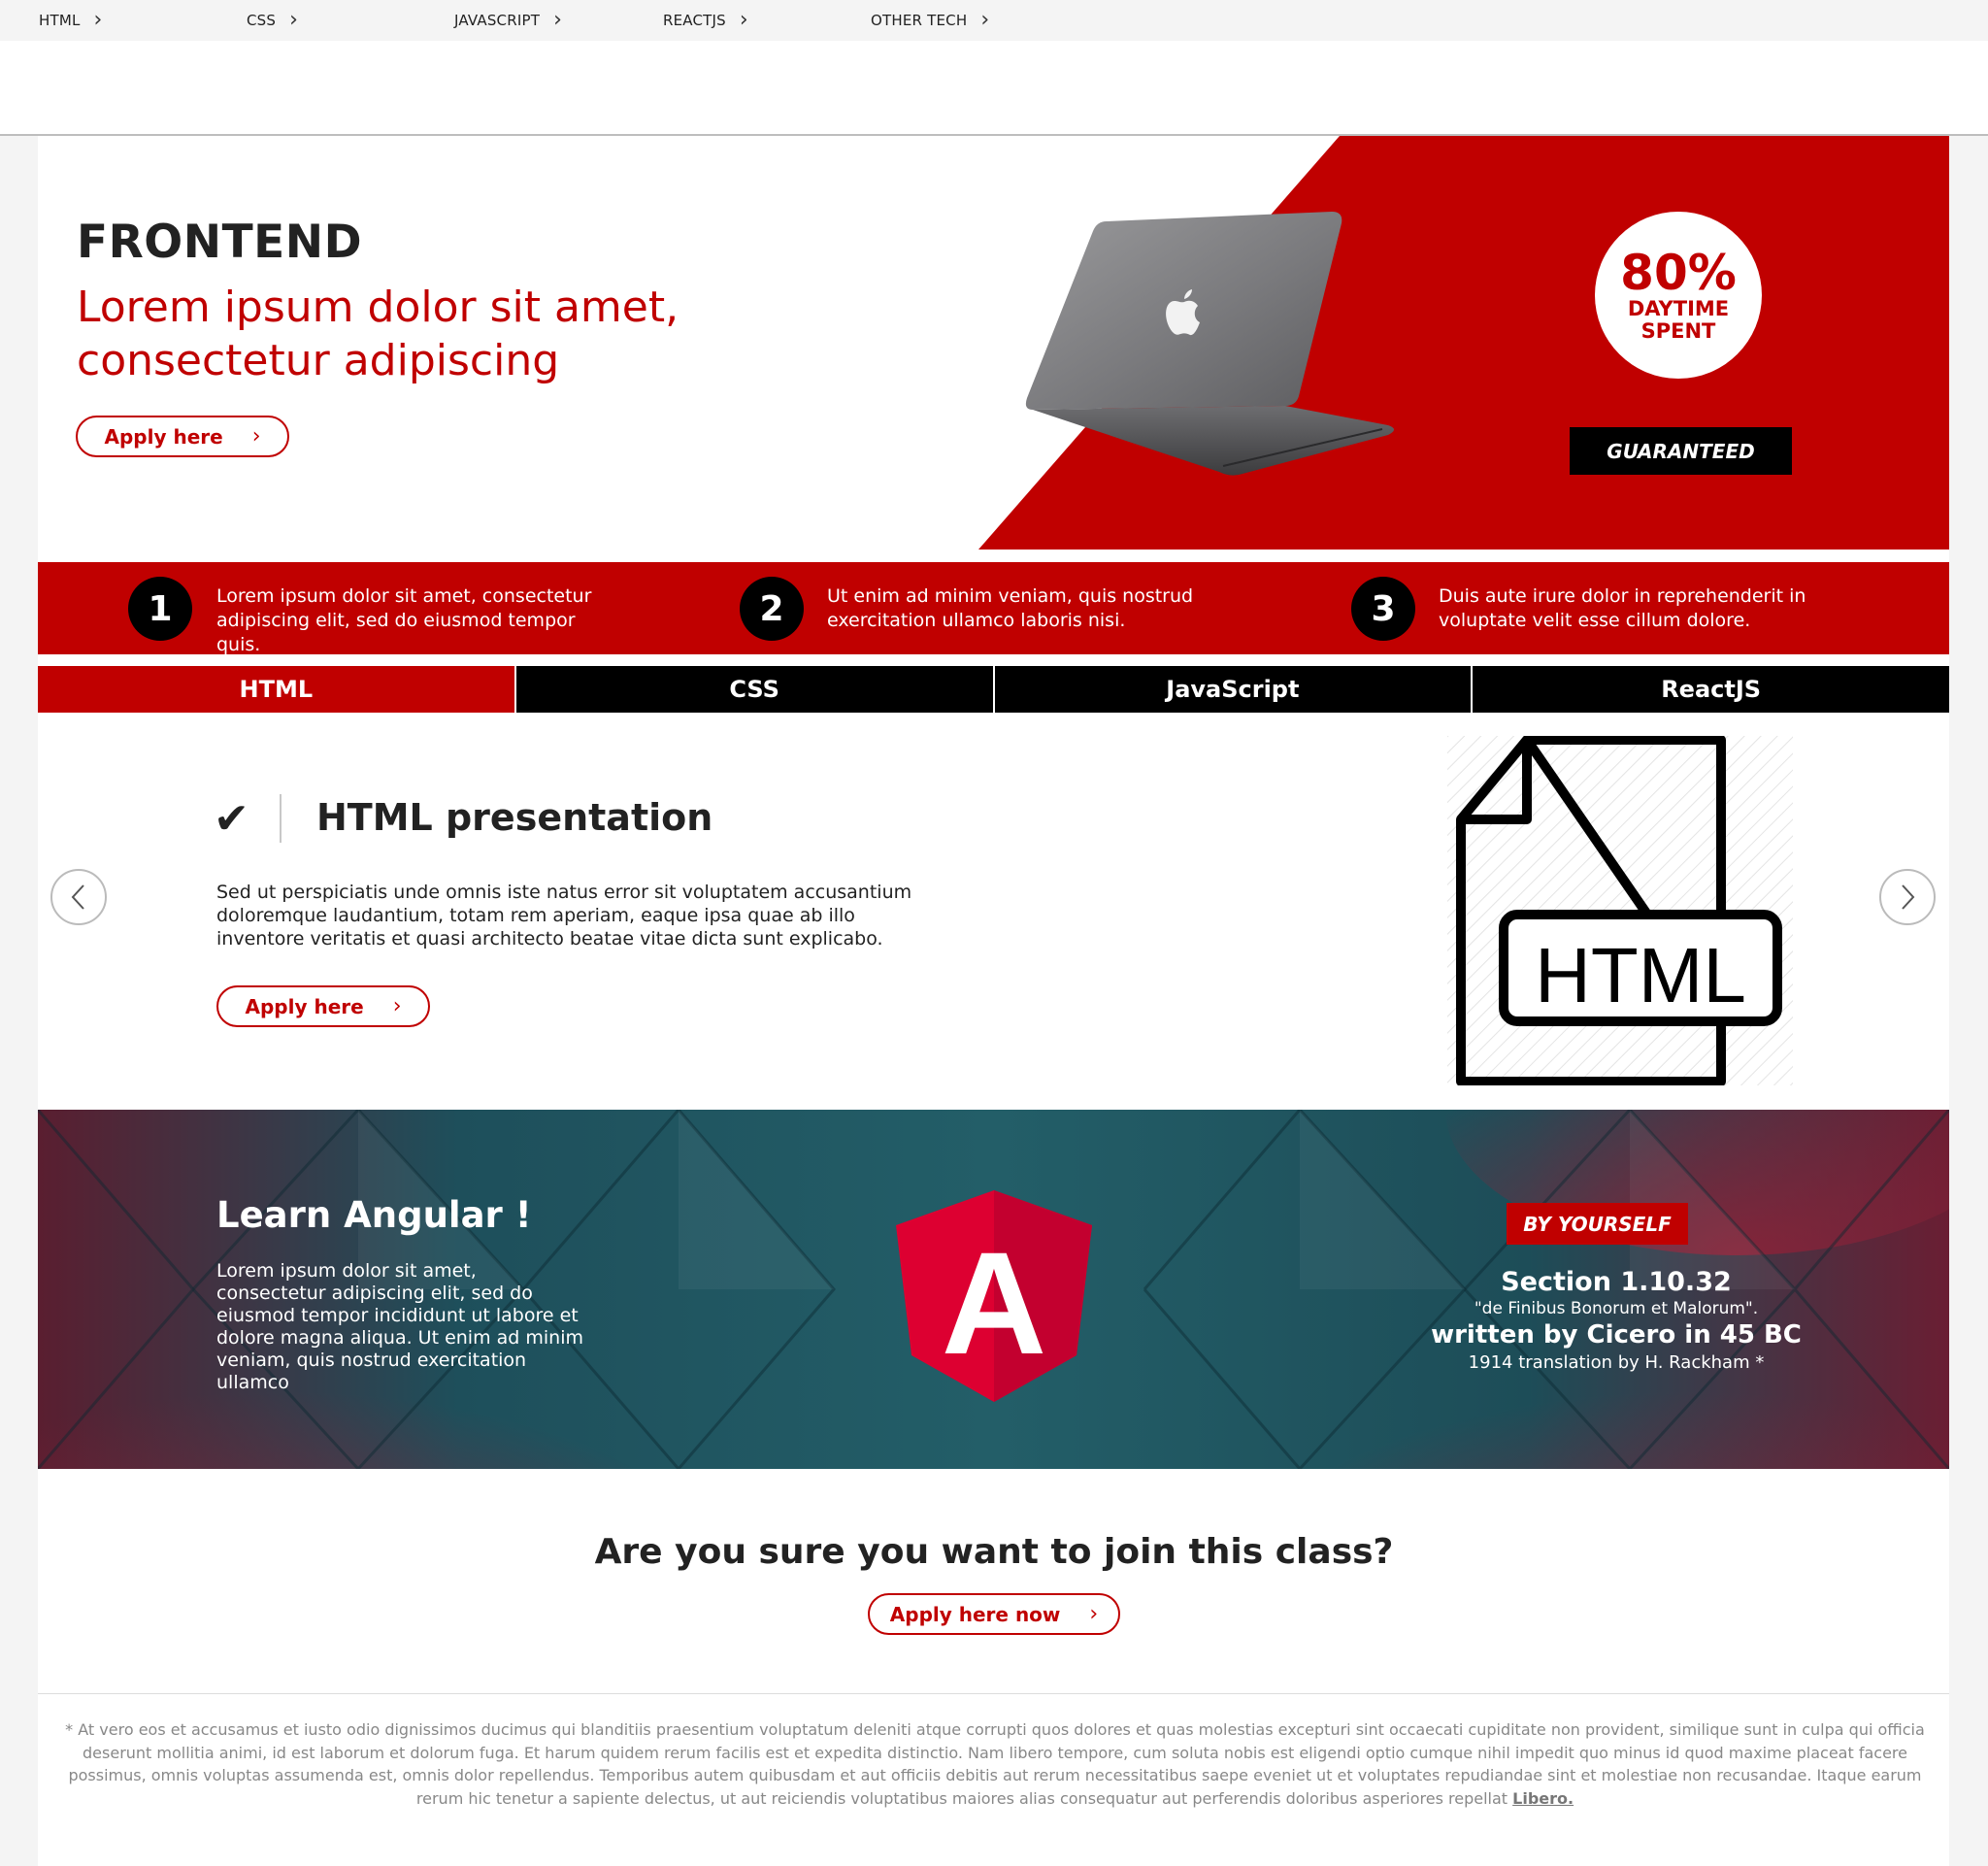 Image resolution: width=1988 pixels, height=1866 pixels. I want to click on tab-css: CSS, so click(754, 689).